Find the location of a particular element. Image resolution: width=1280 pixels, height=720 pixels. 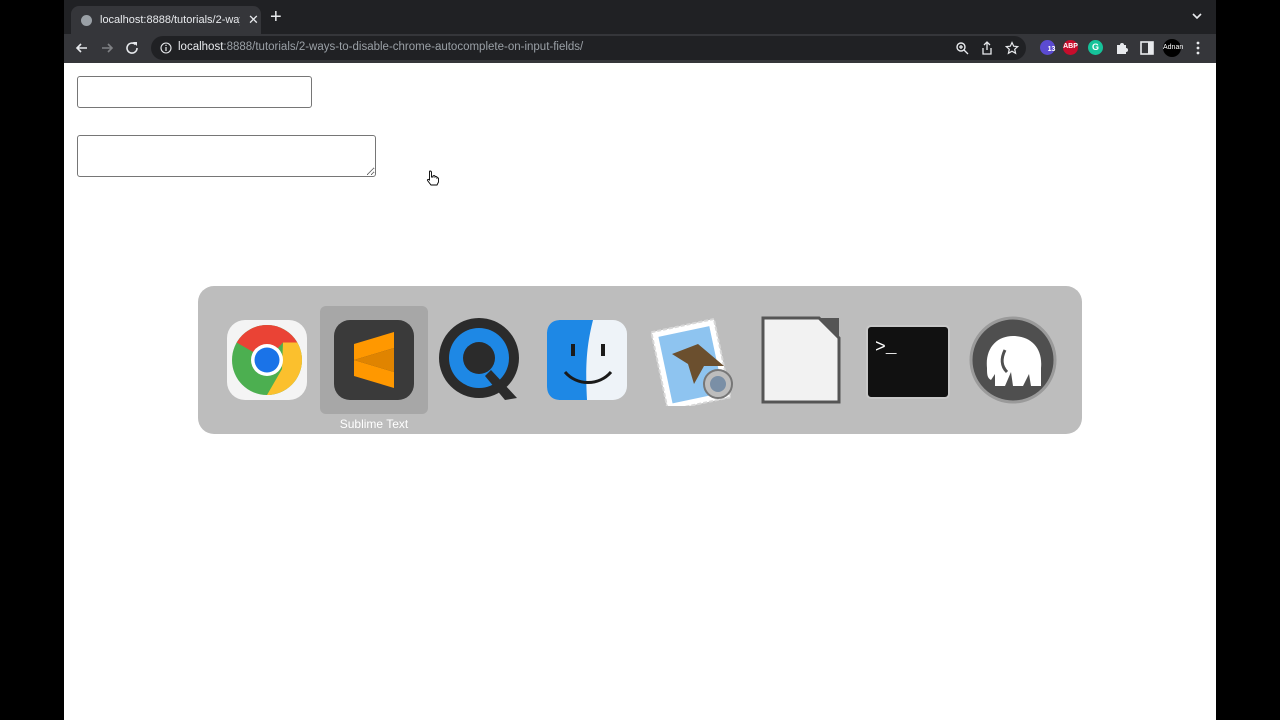

zoom-icon is located at coordinates (962, 48).